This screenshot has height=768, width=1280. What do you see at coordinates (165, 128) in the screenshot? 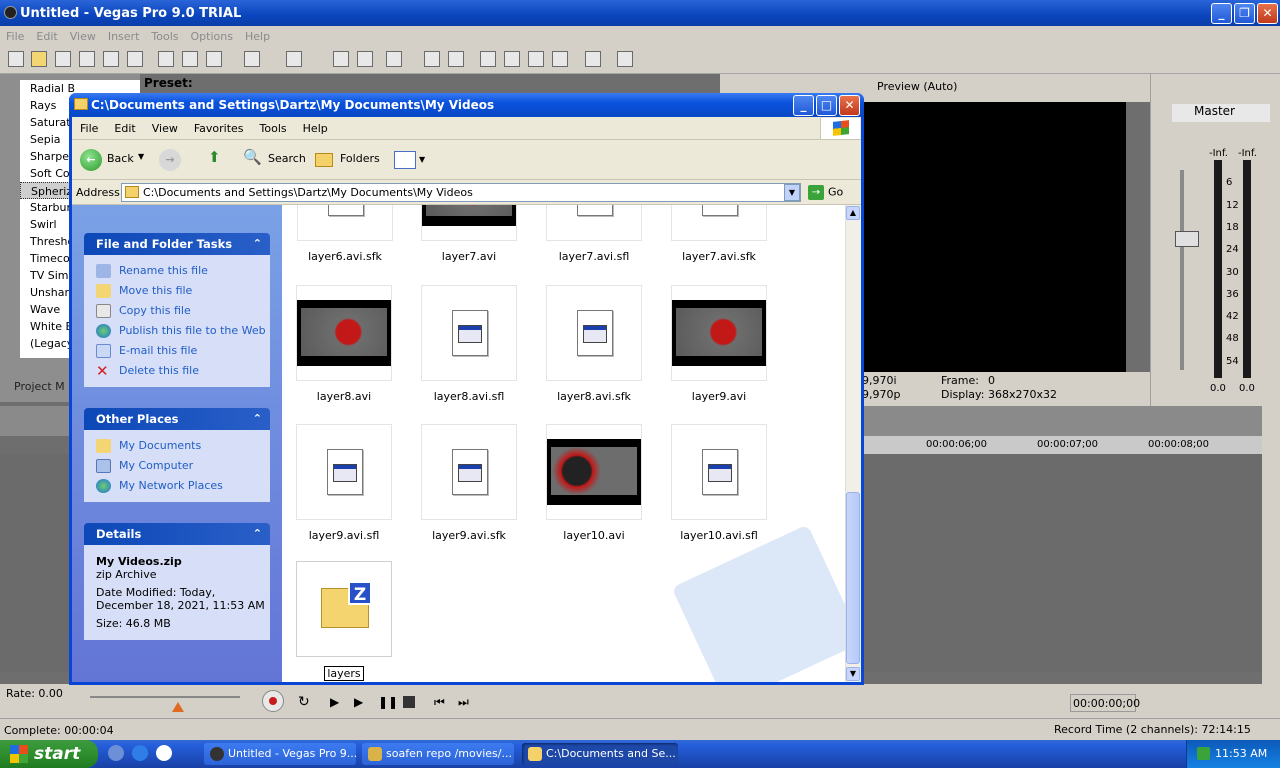
I see `explorer-menu-view: View` at bounding box center [165, 128].